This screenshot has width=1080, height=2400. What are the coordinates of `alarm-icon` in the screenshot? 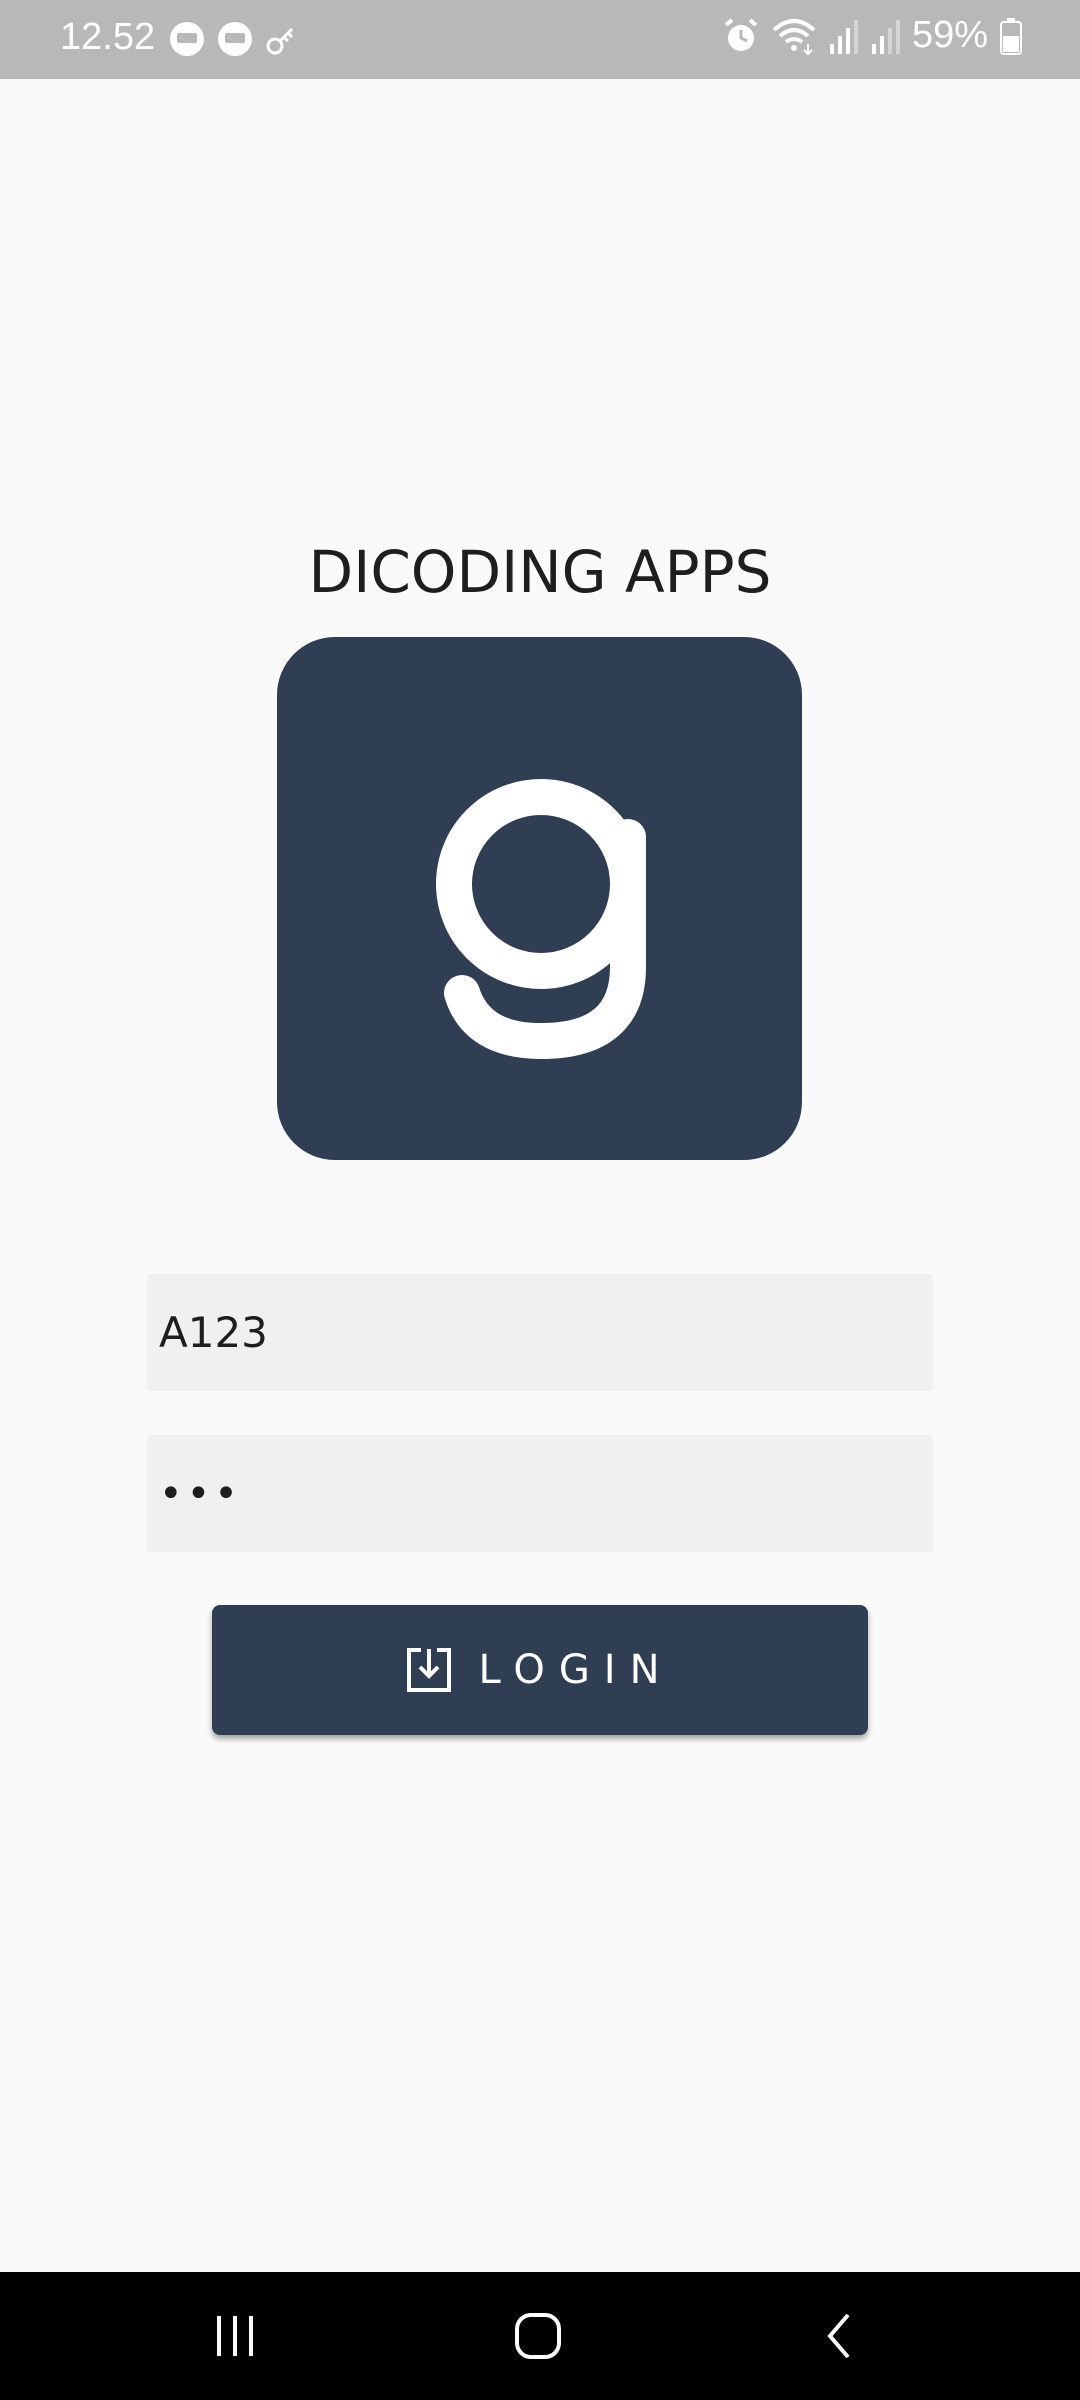 It's located at (741, 34).